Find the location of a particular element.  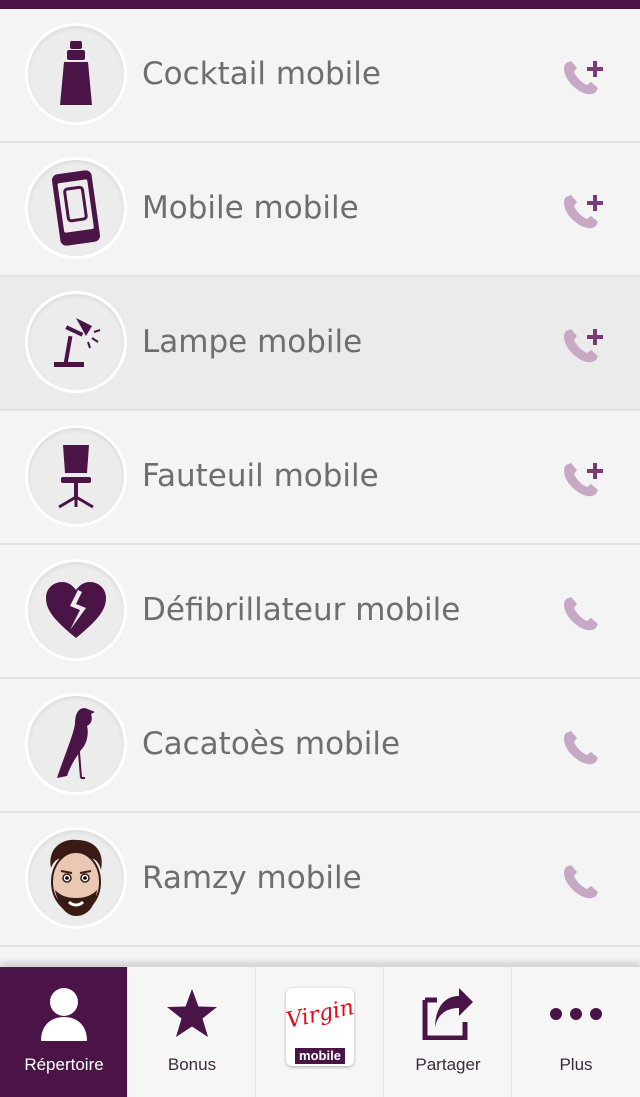

tab-virgin-mobile: Virgin mobile is located at coordinates (320, 1032).